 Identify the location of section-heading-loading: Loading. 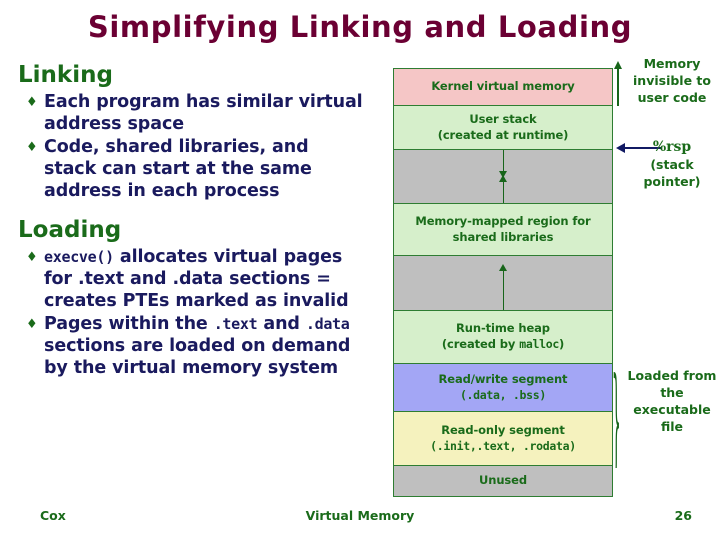
(70, 229).